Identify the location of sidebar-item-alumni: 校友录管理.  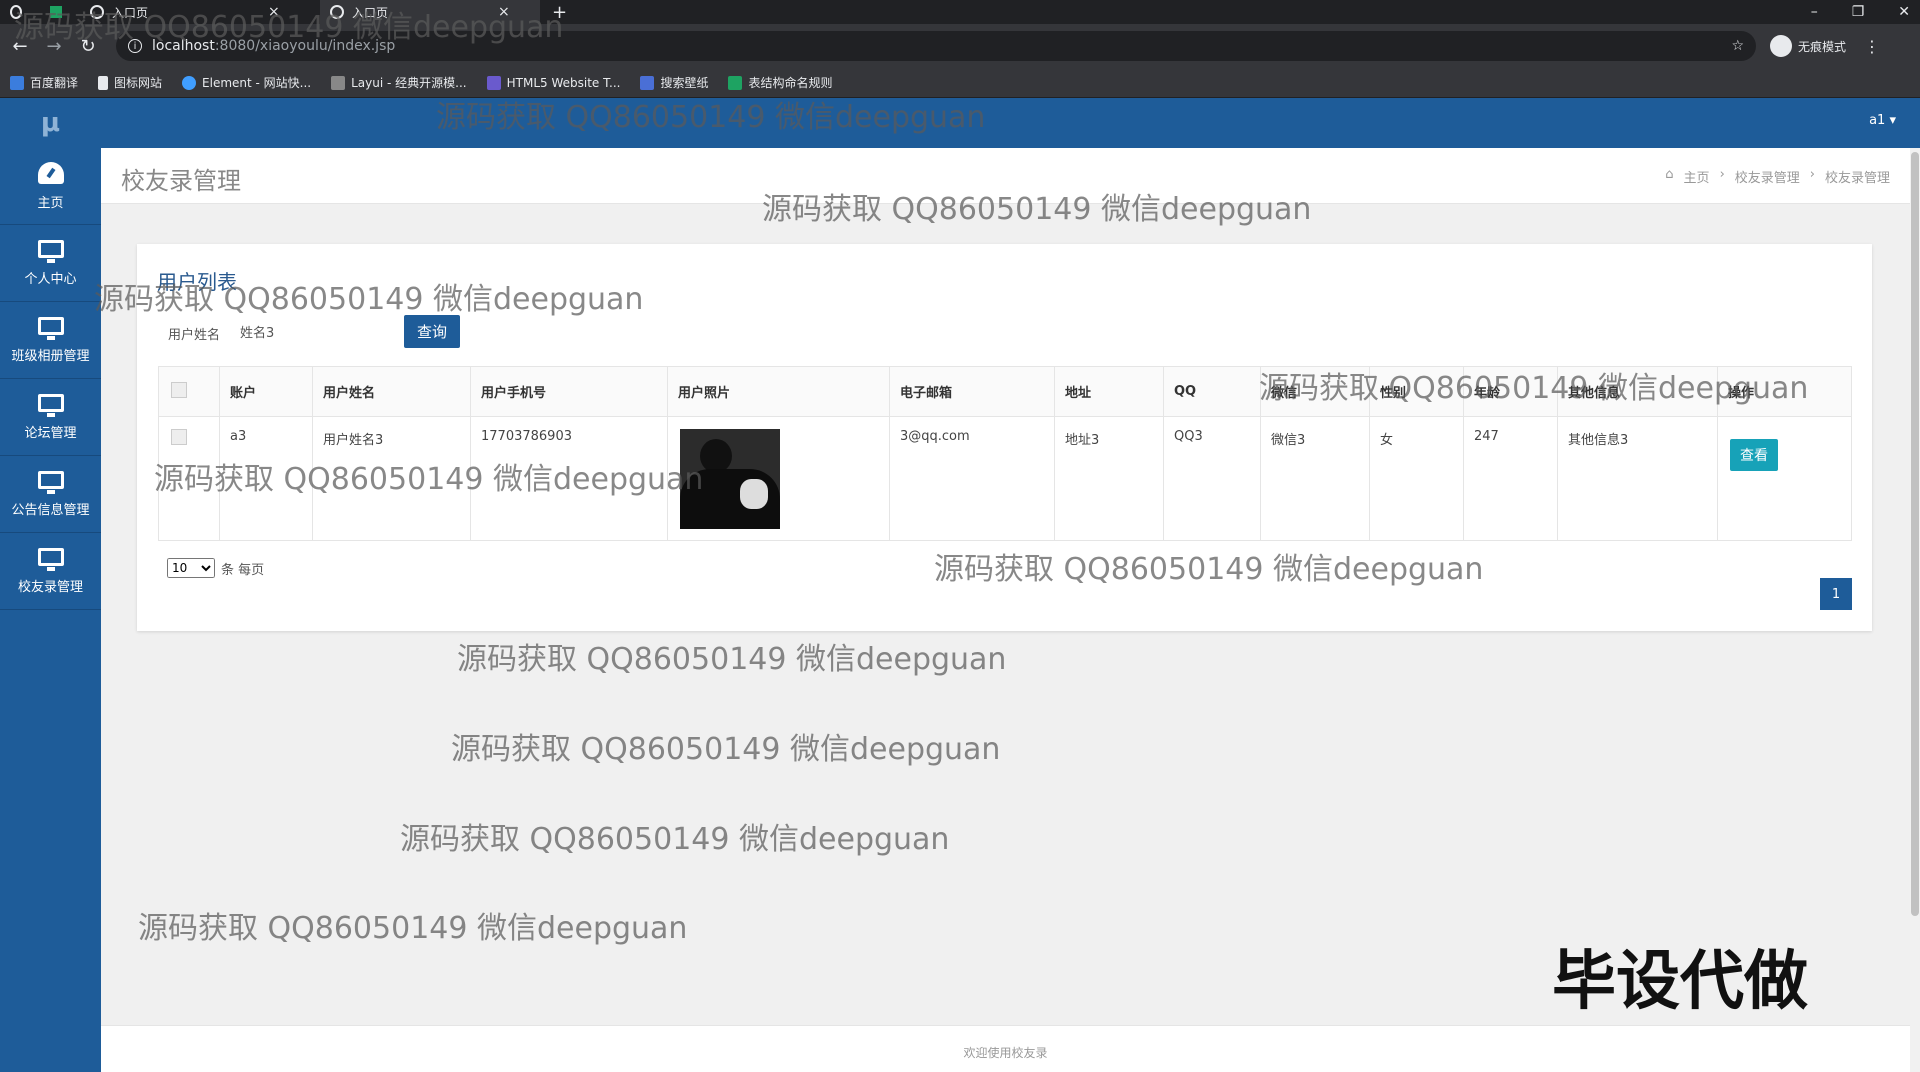
(50, 571).